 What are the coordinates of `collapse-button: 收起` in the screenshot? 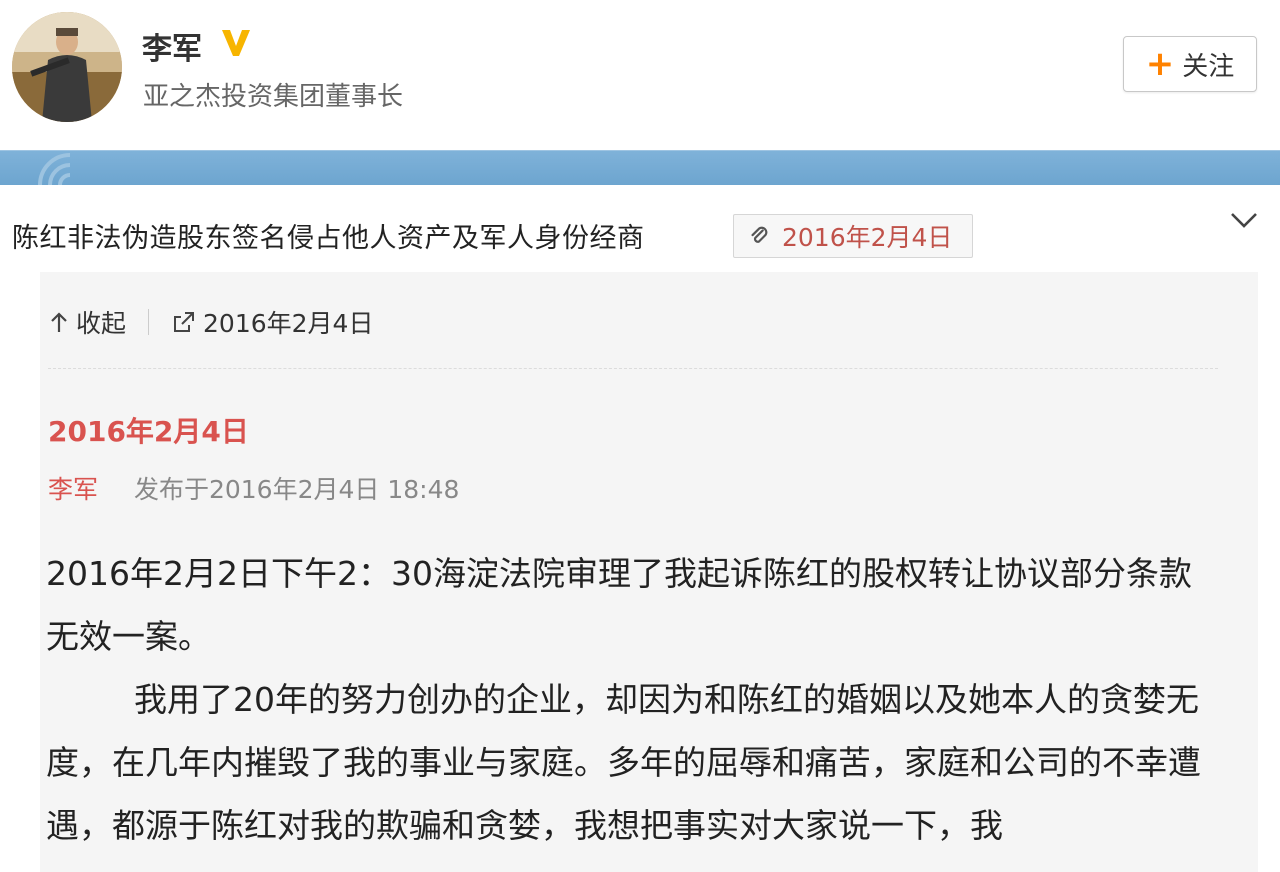 It's located at (87, 322).